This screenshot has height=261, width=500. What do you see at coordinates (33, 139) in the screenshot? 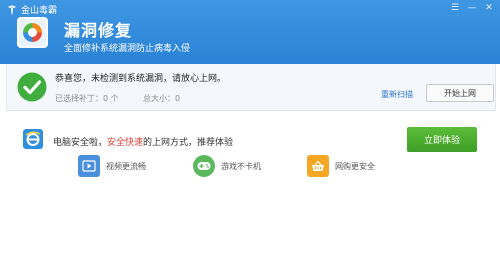
I see `browser-icon` at bounding box center [33, 139].